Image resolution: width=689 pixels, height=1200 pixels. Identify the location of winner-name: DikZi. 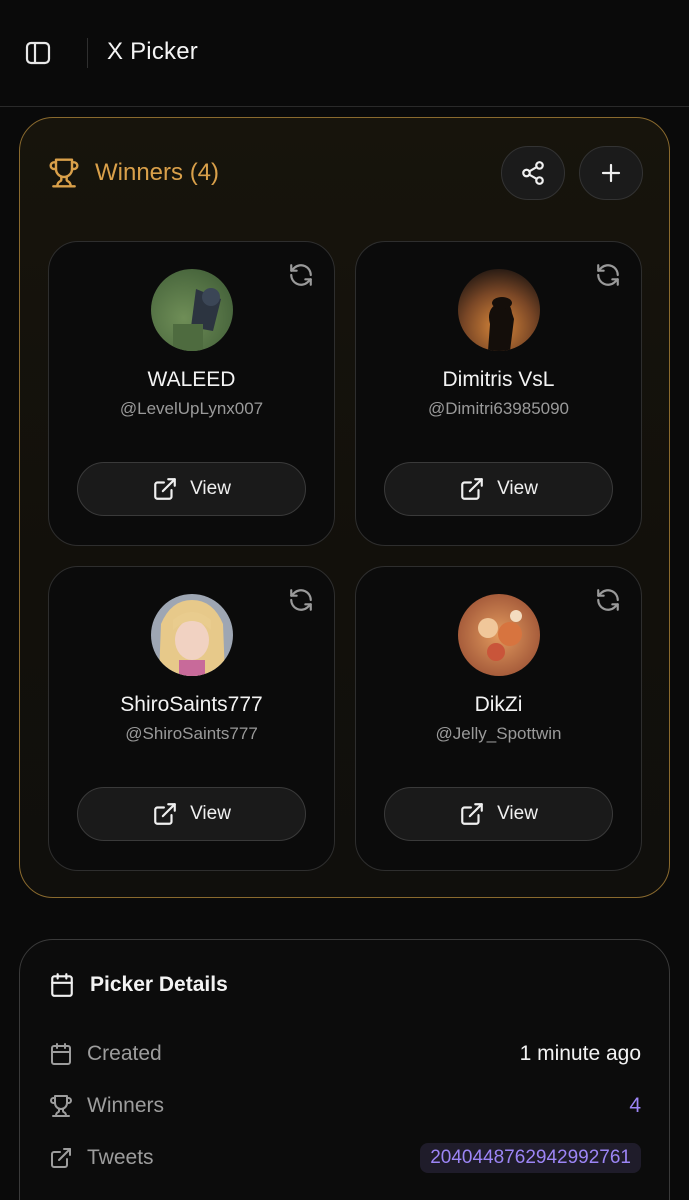
(498, 704).